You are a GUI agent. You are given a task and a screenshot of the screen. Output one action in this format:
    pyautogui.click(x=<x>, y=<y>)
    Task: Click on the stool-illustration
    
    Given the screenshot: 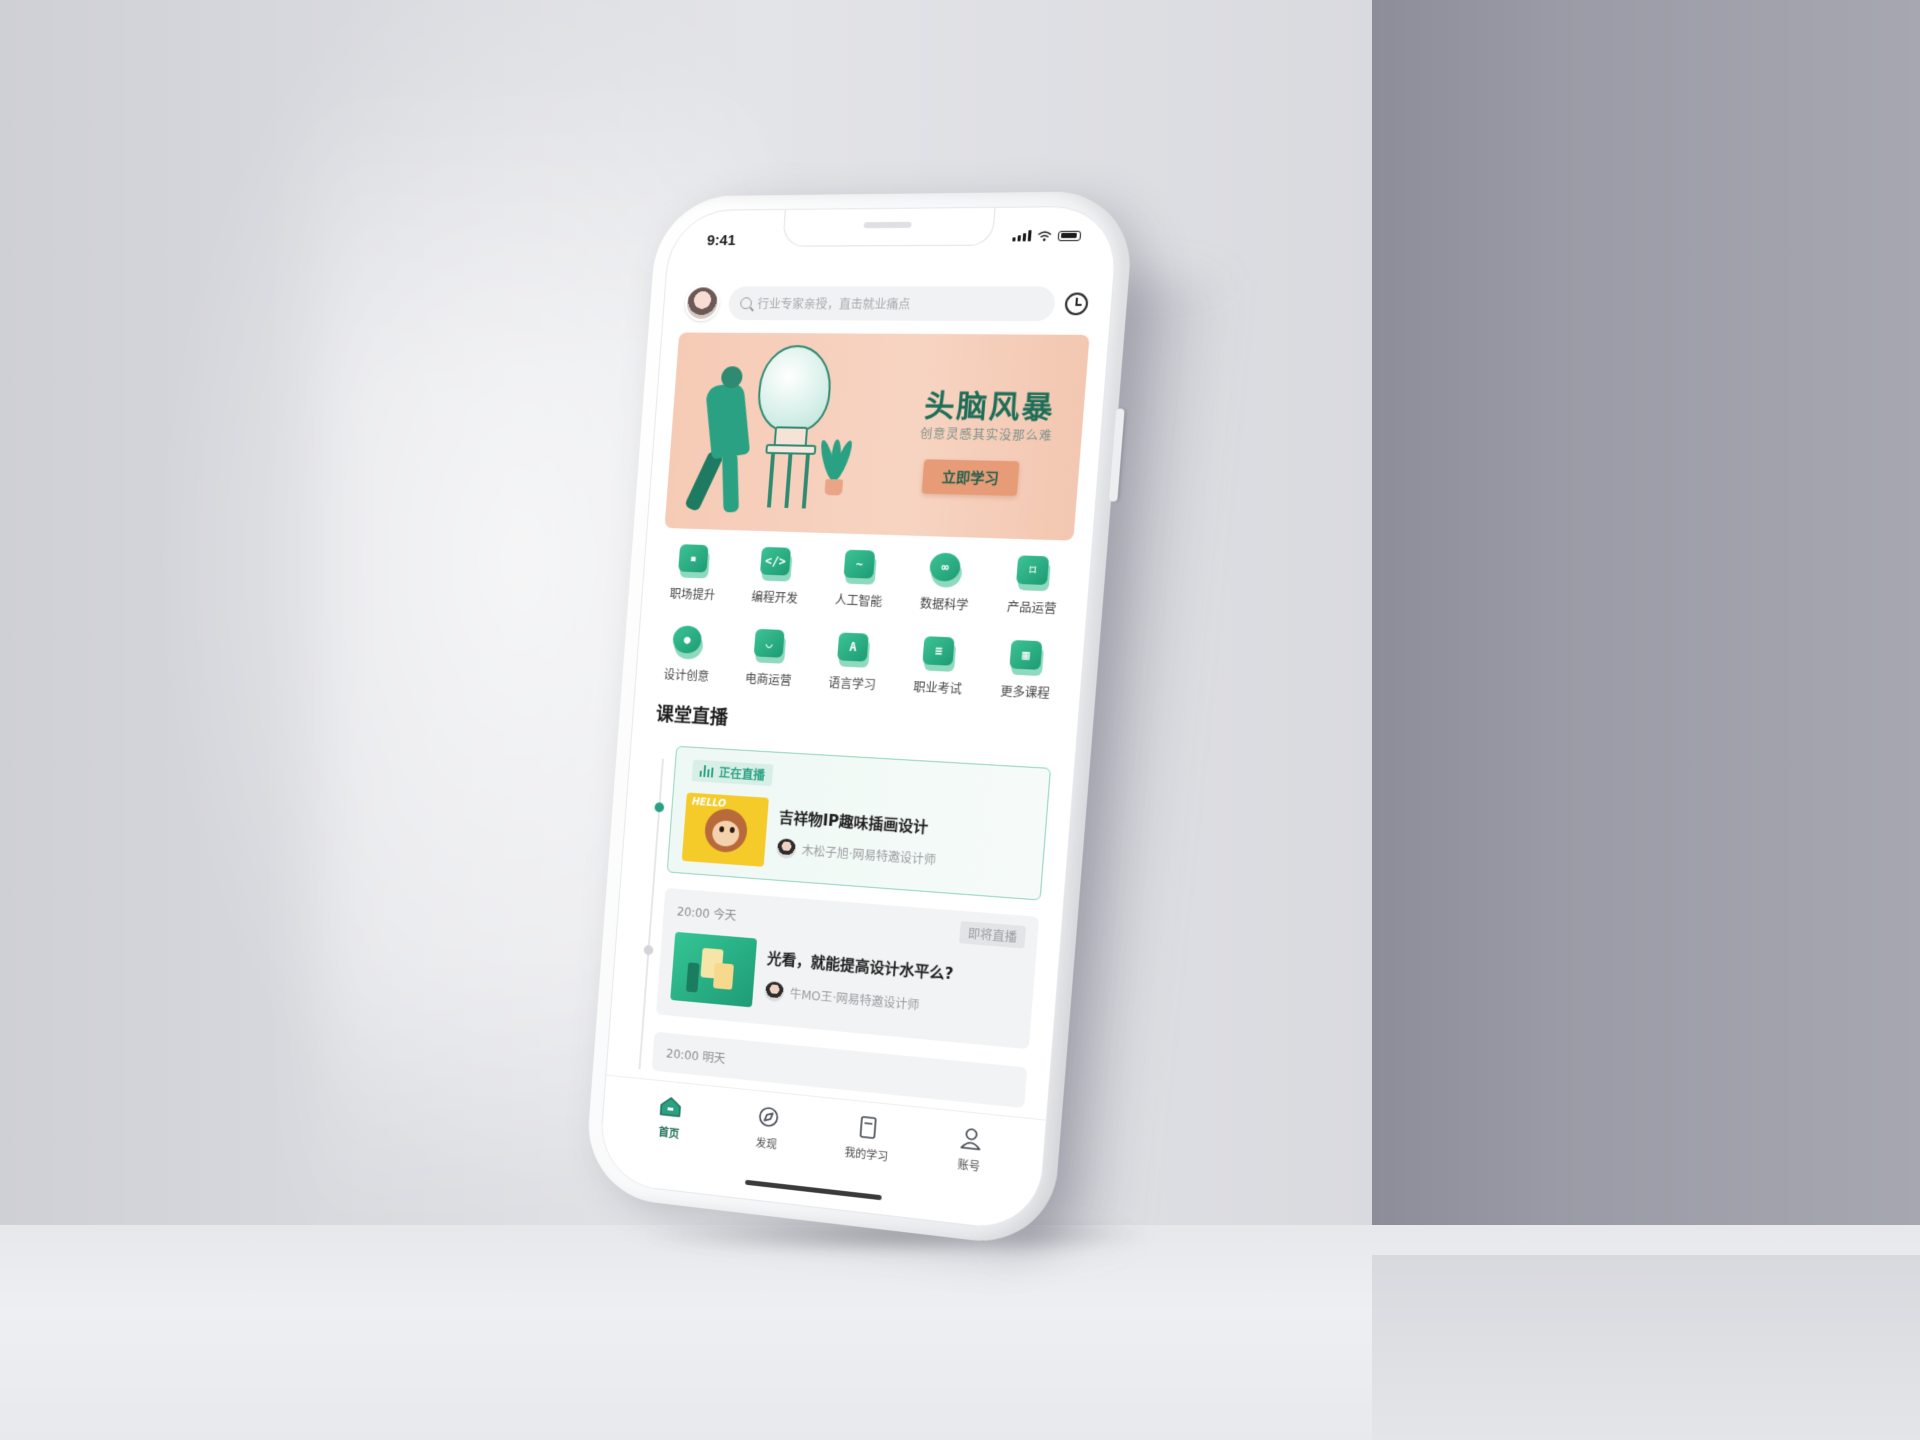 What is the action you would take?
    pyautogui.click(x=789, y=476)
    